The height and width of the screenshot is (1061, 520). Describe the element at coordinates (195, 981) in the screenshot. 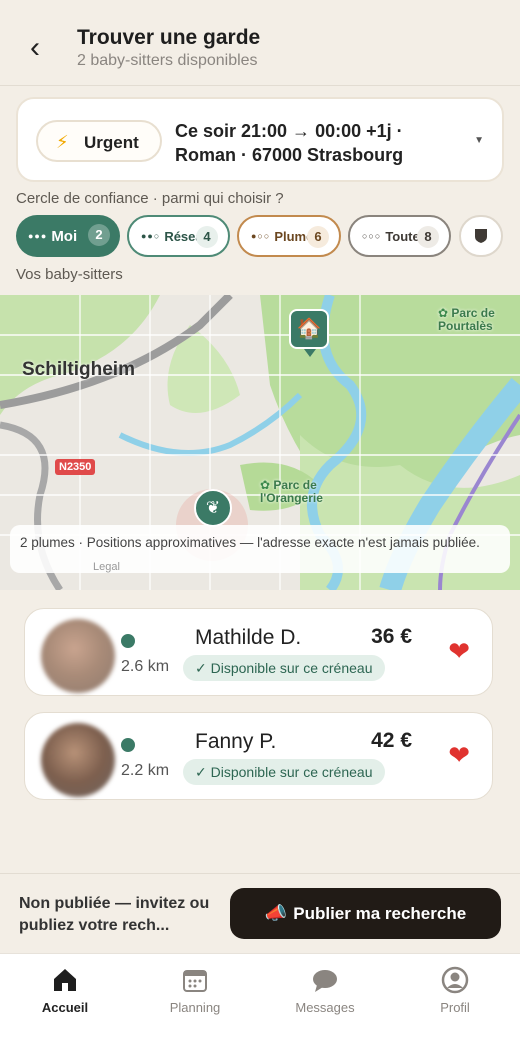

I see `calendar-icon` at that location.